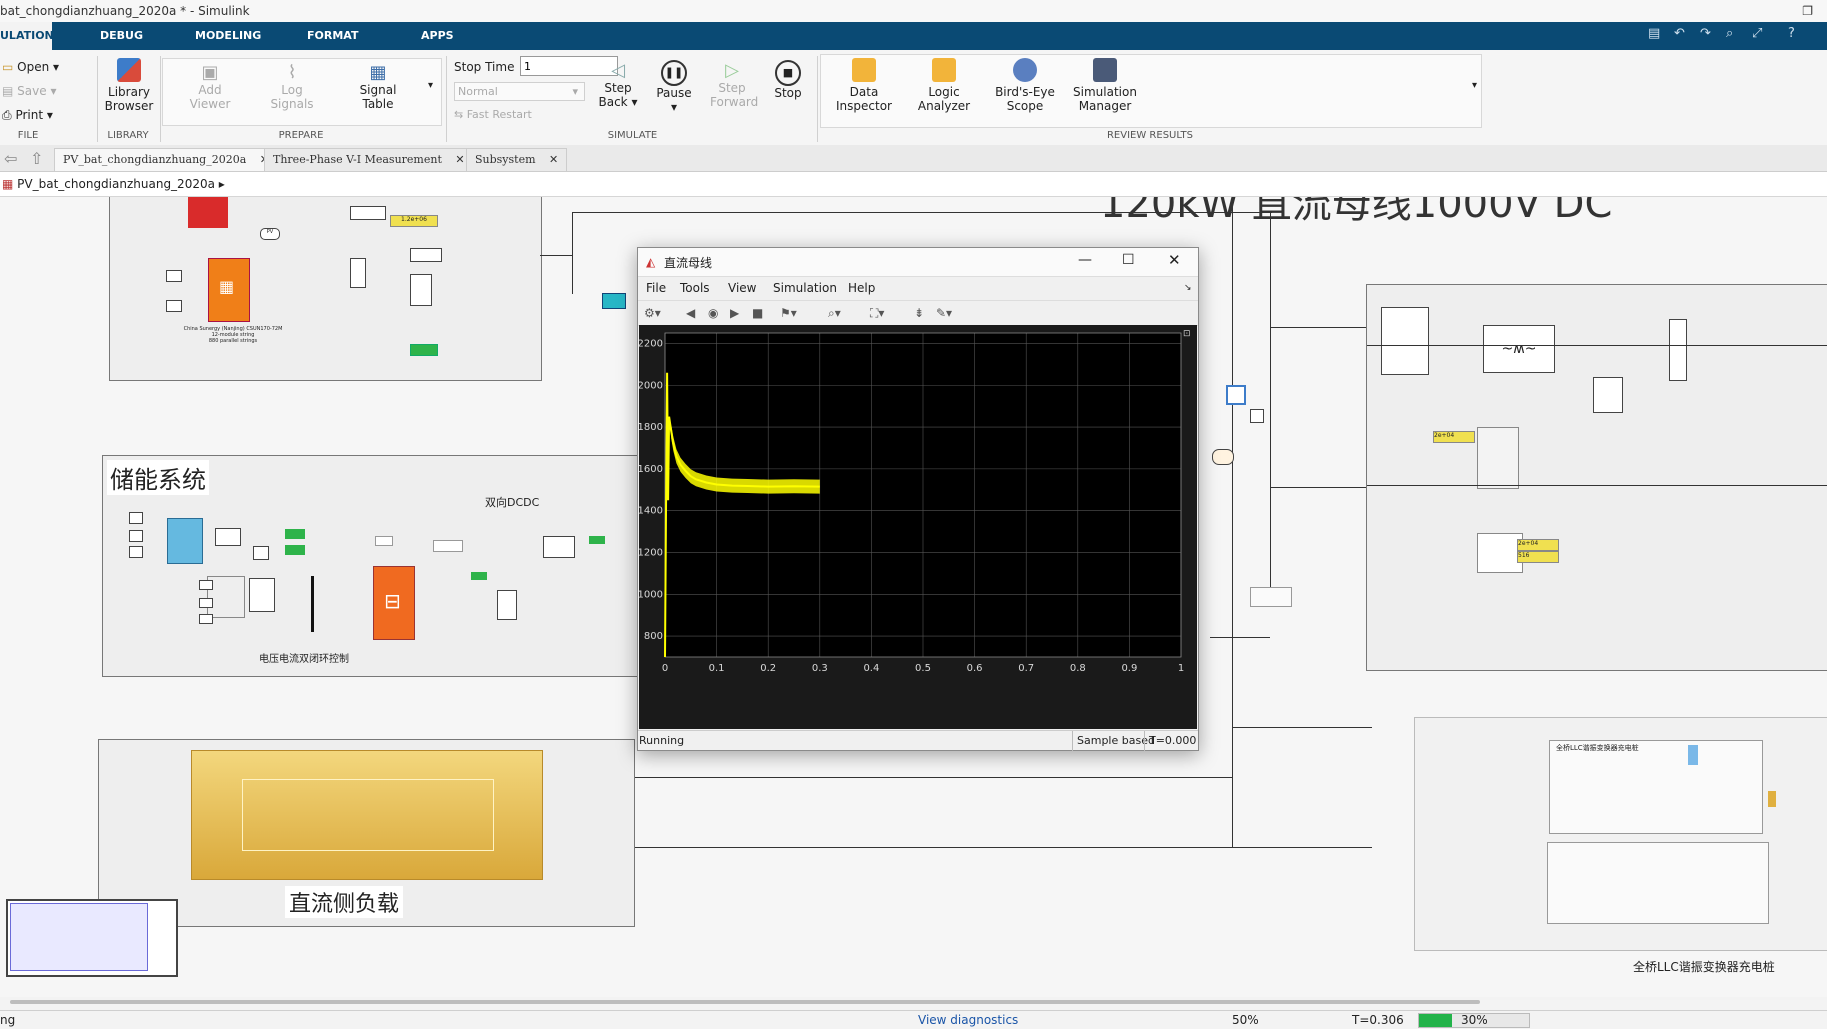 This screenshot has width=1827, height=1029. I want to click on breadcrumb-model: PV_bat_chongdianzhuang_2020a, so click(116, 184).